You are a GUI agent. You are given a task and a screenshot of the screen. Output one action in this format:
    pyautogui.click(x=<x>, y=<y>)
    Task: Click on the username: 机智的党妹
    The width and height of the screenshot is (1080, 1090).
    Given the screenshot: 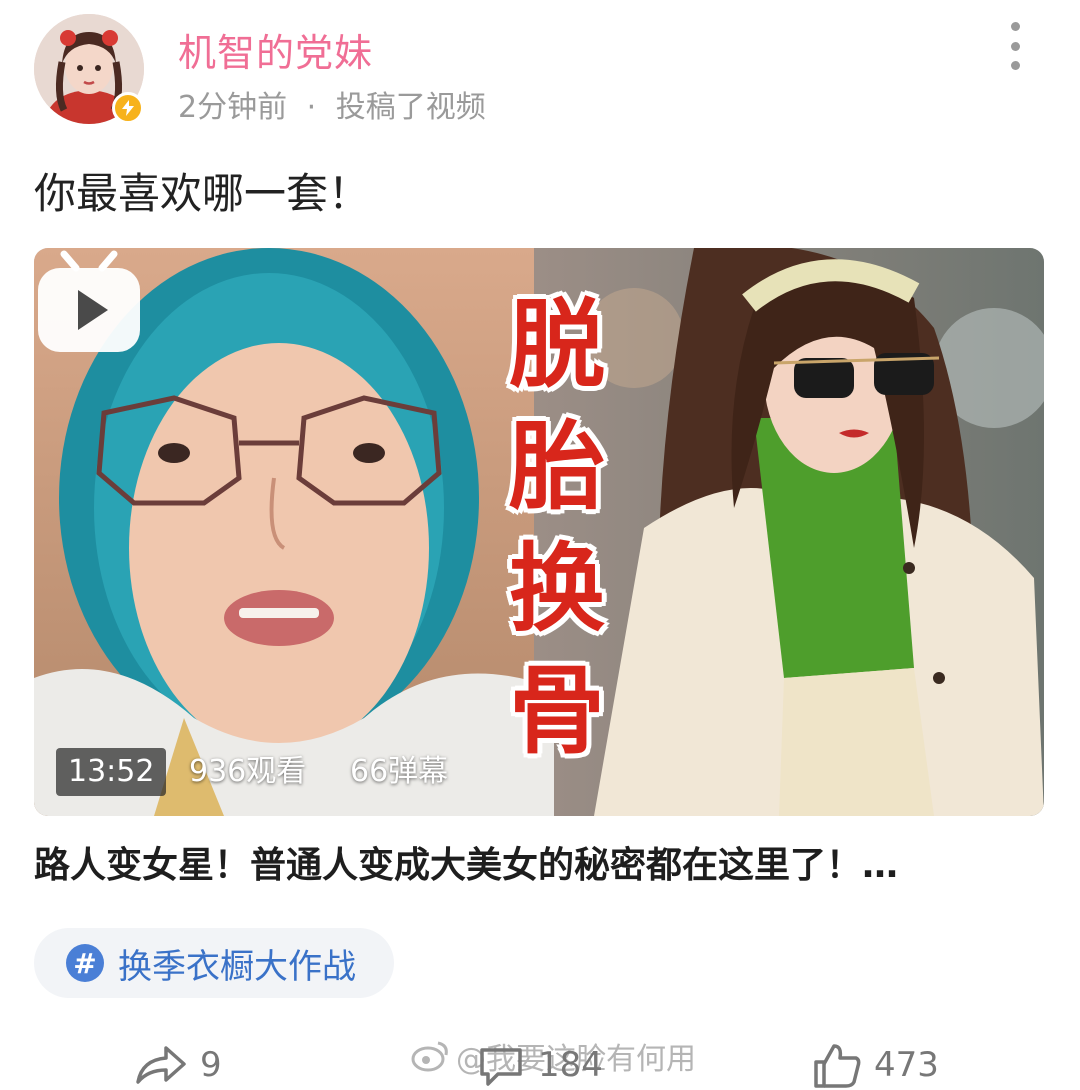 What is the action you would take?
    pyautogui.click(x=275, y=49)
    